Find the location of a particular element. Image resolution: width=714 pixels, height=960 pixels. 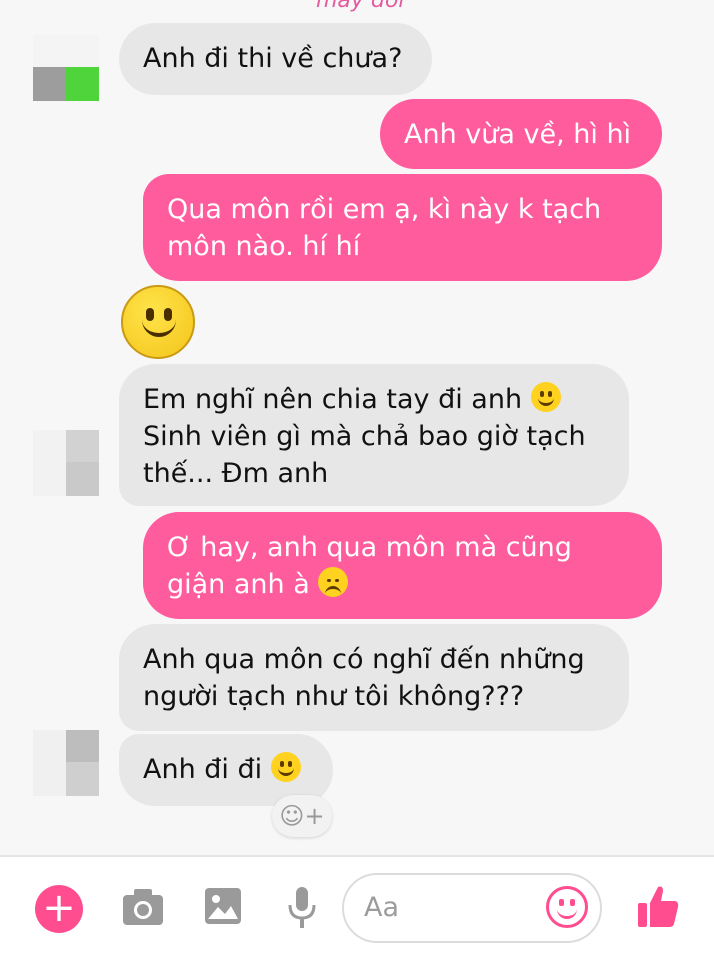

add-reaction-icon: ☺+ is located at coordinates (302, 816).